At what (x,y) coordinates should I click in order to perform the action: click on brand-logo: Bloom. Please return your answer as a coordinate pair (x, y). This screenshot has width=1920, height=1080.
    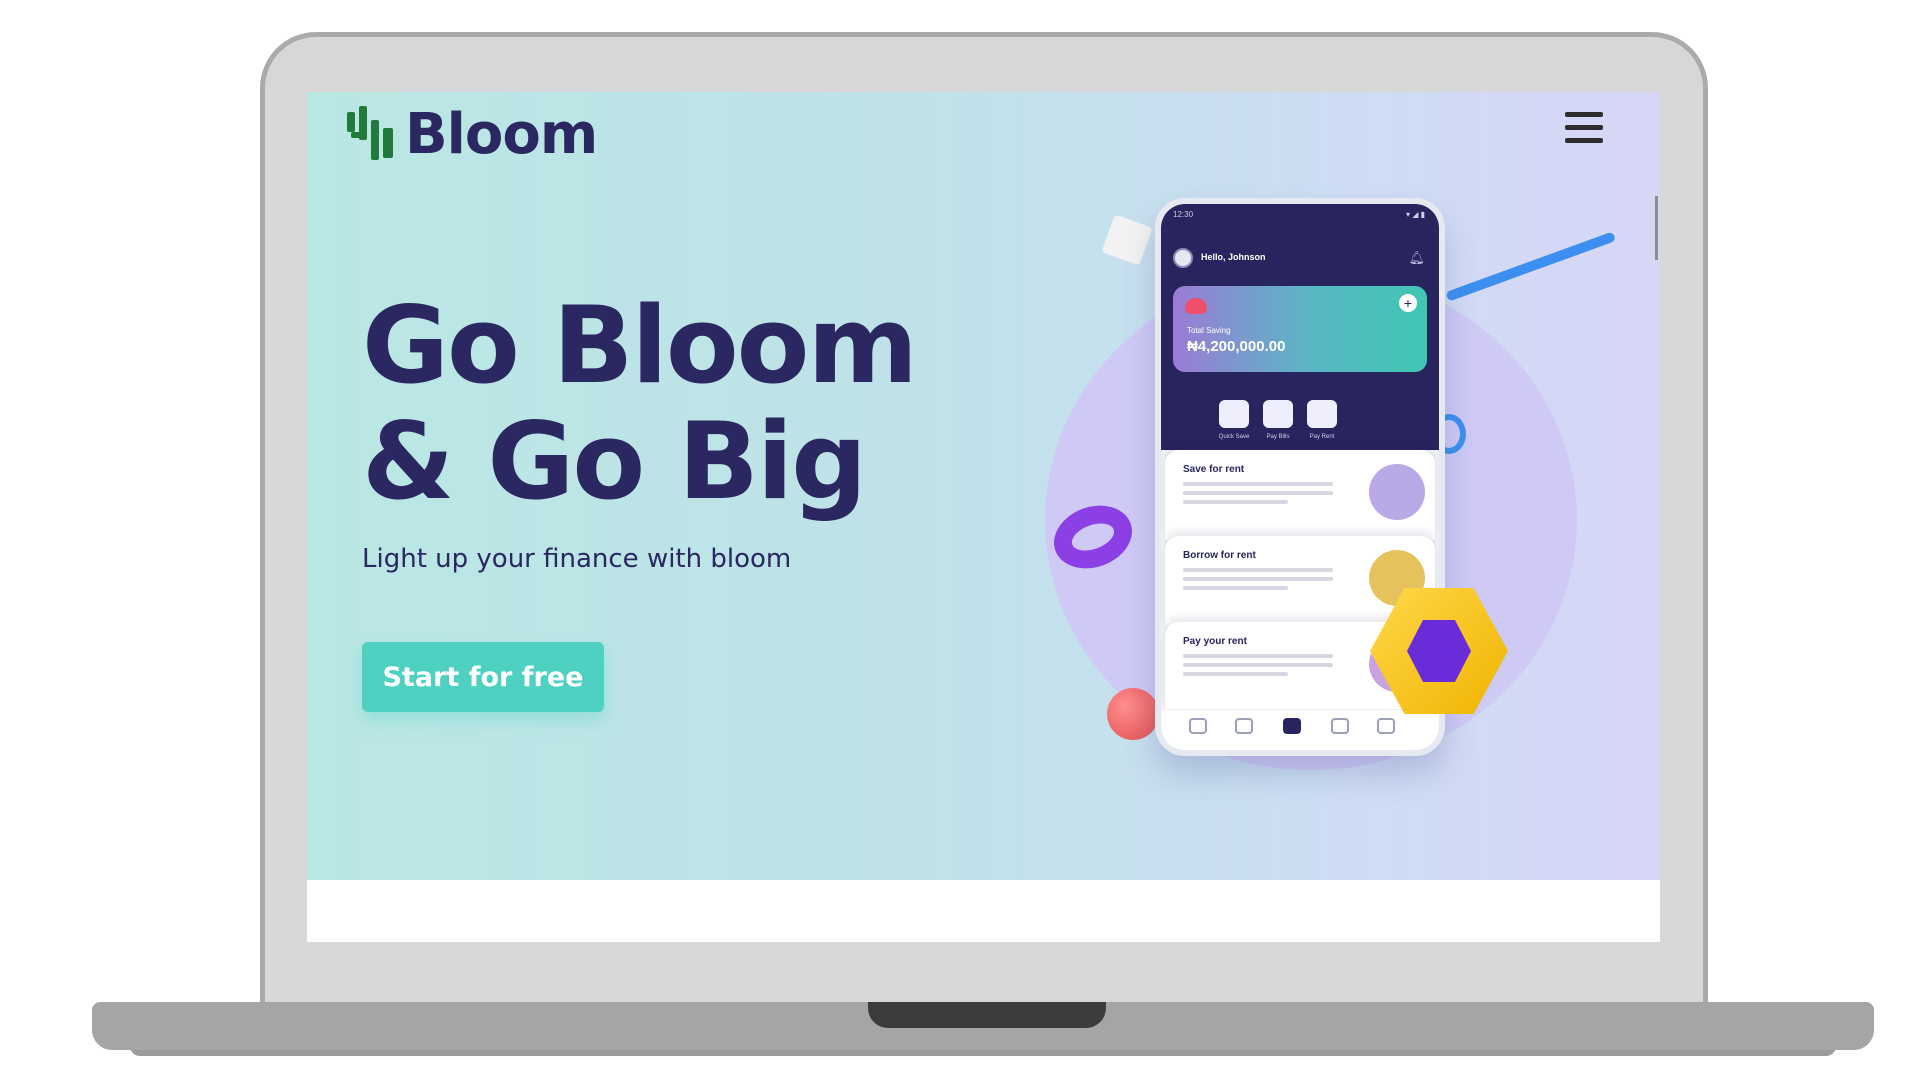
    Looking at the image, I should click on (472, 134).